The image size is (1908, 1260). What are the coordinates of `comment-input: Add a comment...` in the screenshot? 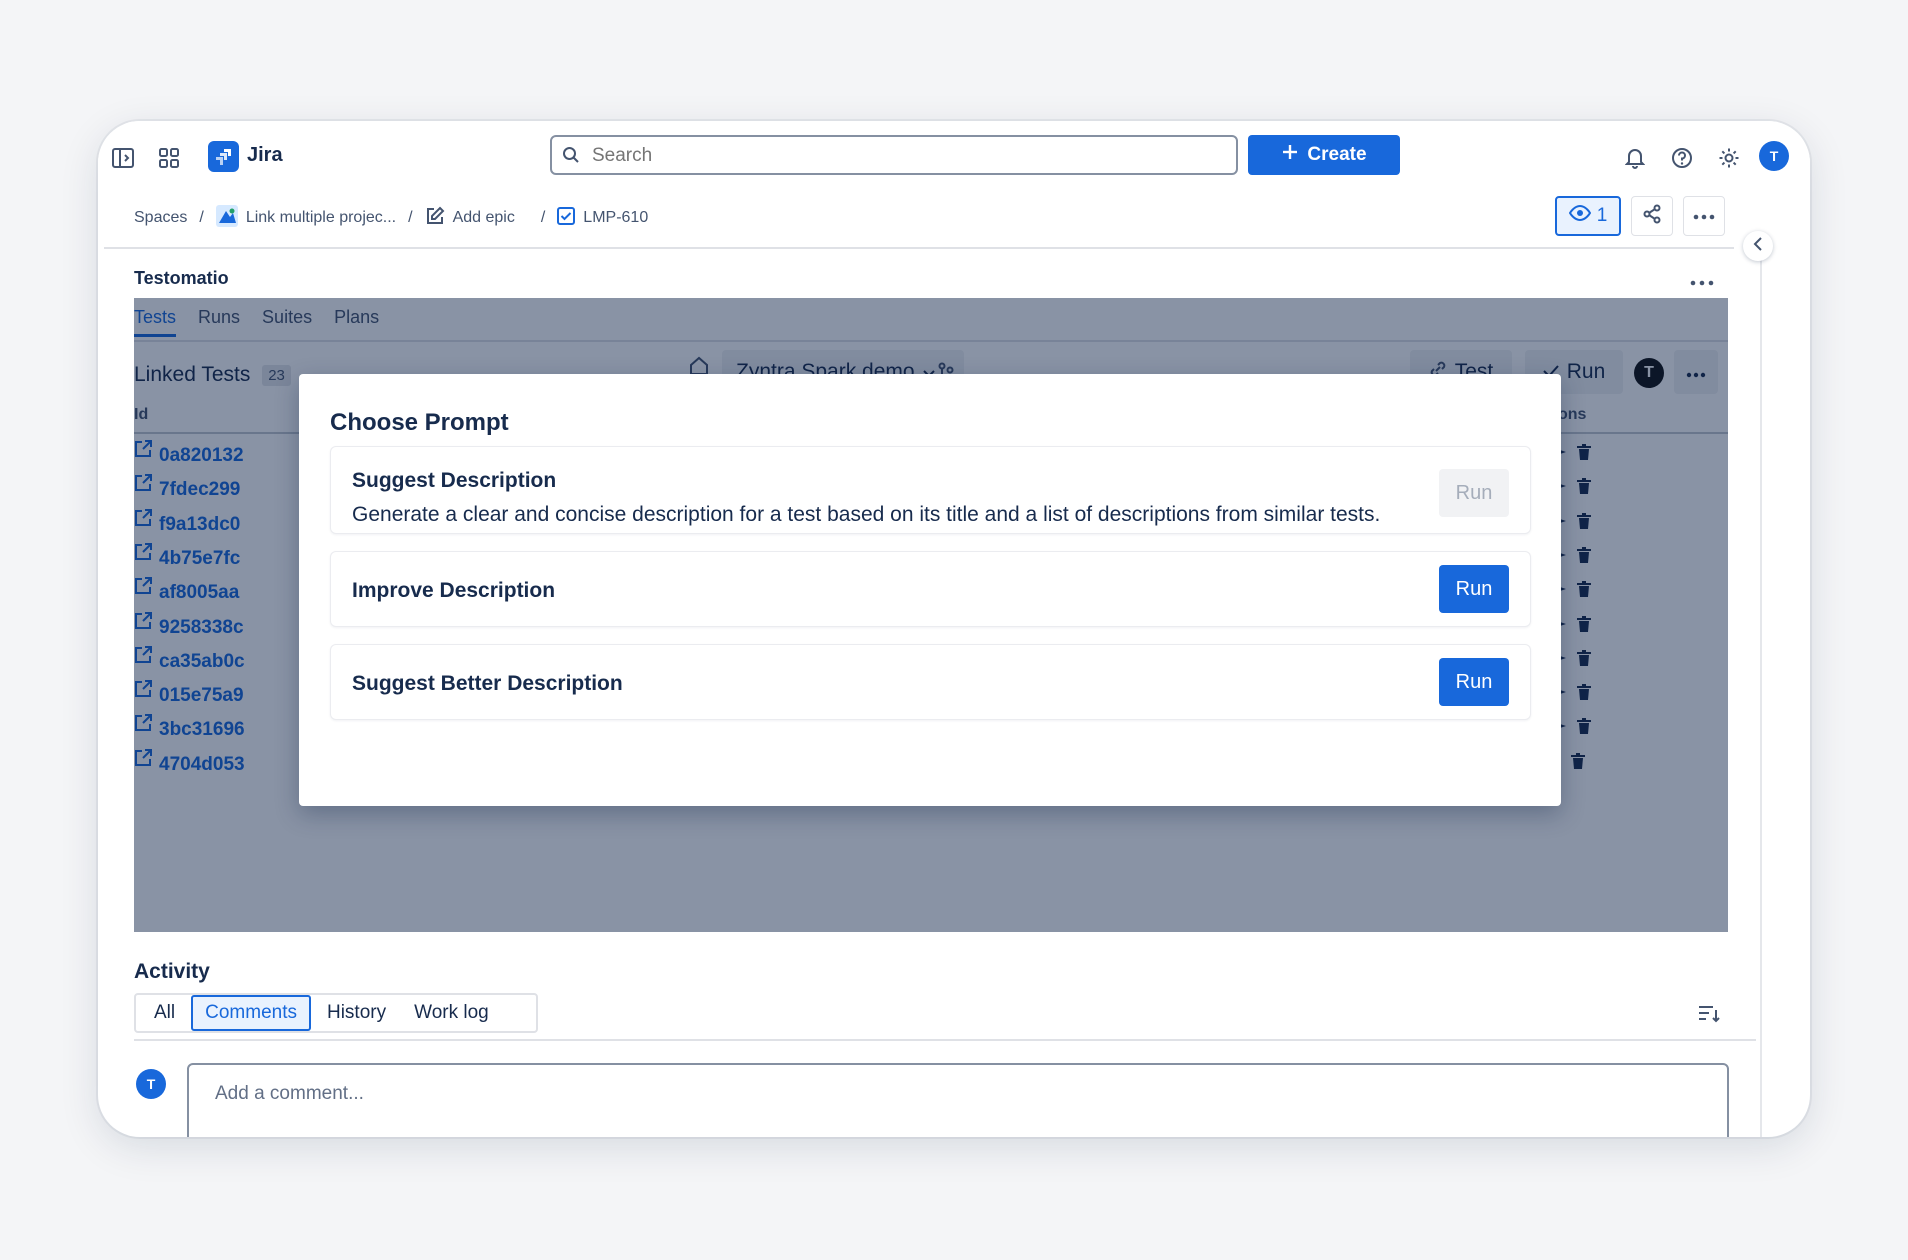 It's located at (958, 1100).